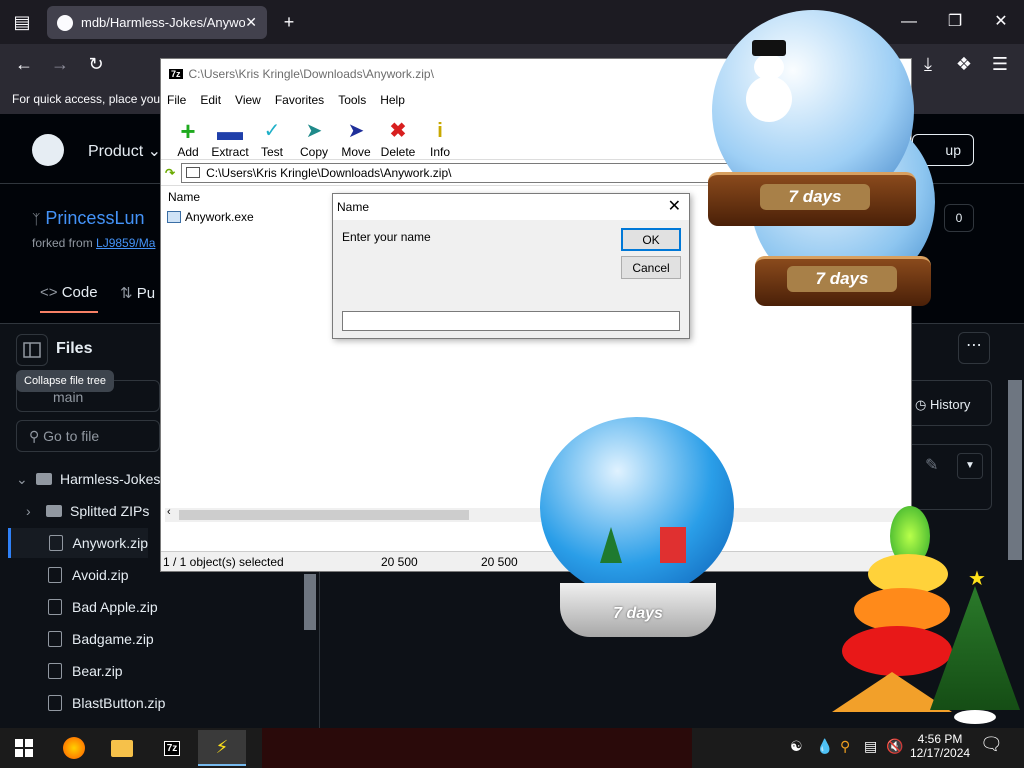 The image size is (1024, 768). Describe the element at coordinates (948, 477) in the screenshot. I see `file-actions-box: ✎ ▼` at that location.